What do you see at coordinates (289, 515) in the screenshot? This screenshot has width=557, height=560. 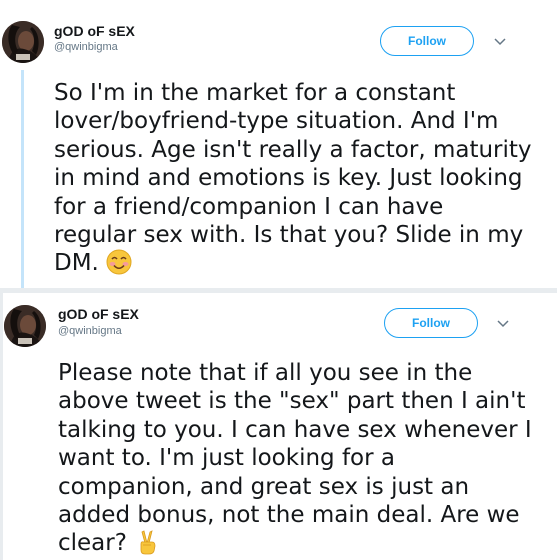 I see `tweet-line: added bonus, not the main deal. Are we` at bounding box center [289, 515].